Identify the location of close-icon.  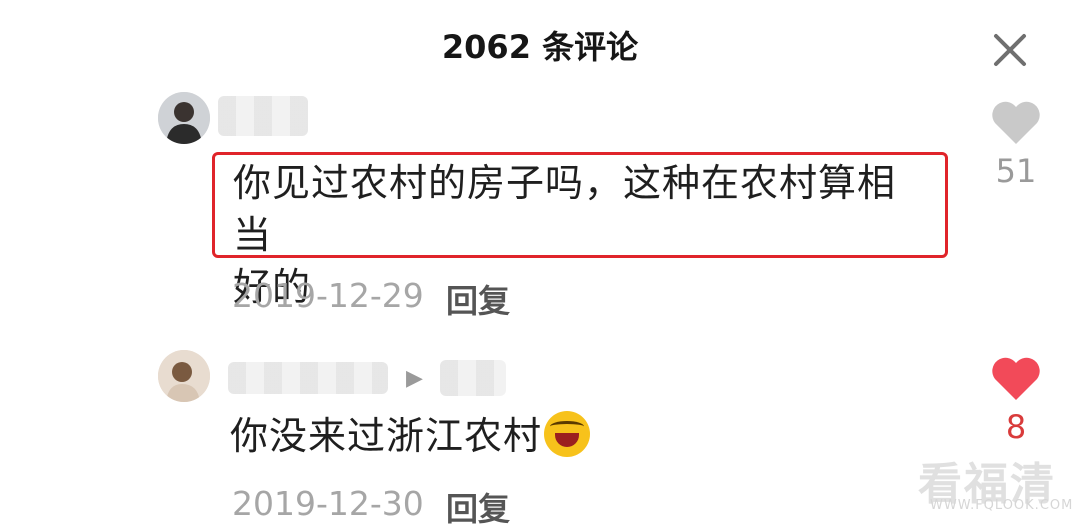
(1010, 50).